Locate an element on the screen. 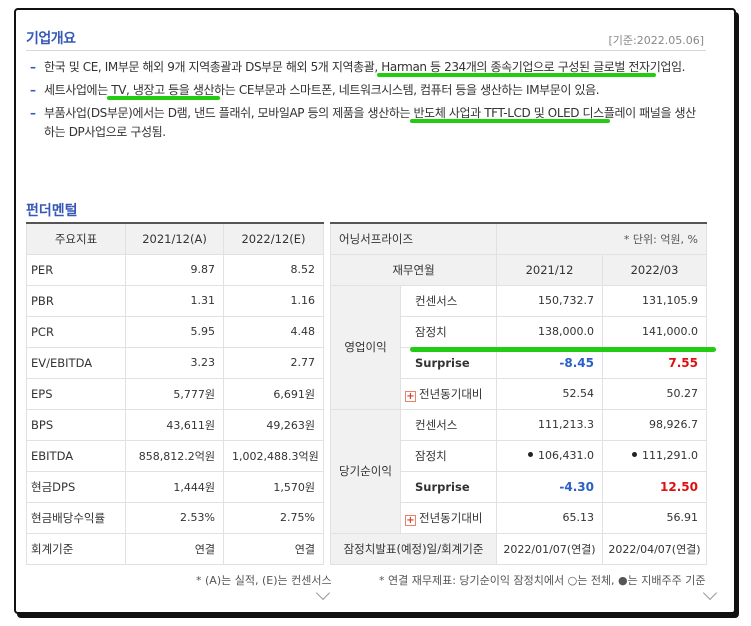 This screenshot has width=751, height=626. table-row: PCR 5.95 4.48 is located at coordinates (175, 331).